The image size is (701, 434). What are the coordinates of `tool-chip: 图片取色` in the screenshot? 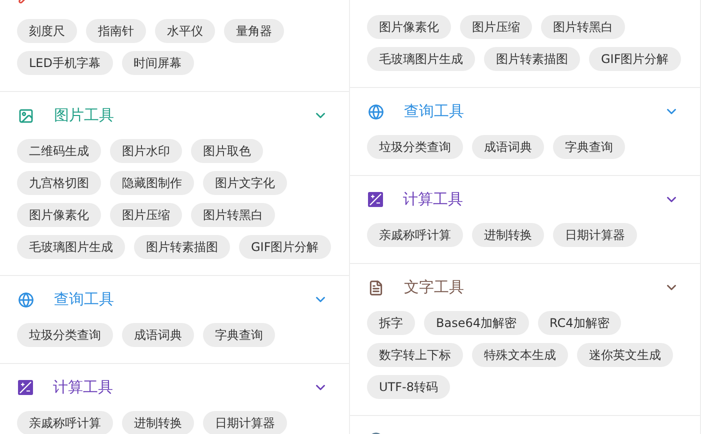 It's located at (227, 151).